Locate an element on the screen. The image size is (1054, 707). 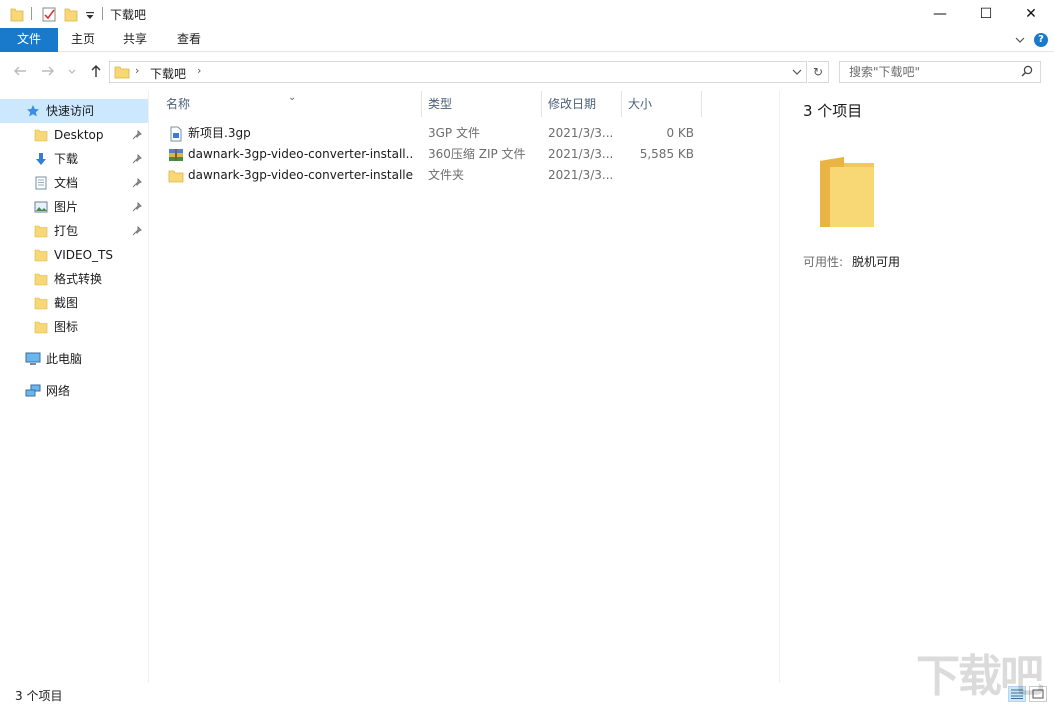
nav-label: 下载 is located at coordinates (66, 159).